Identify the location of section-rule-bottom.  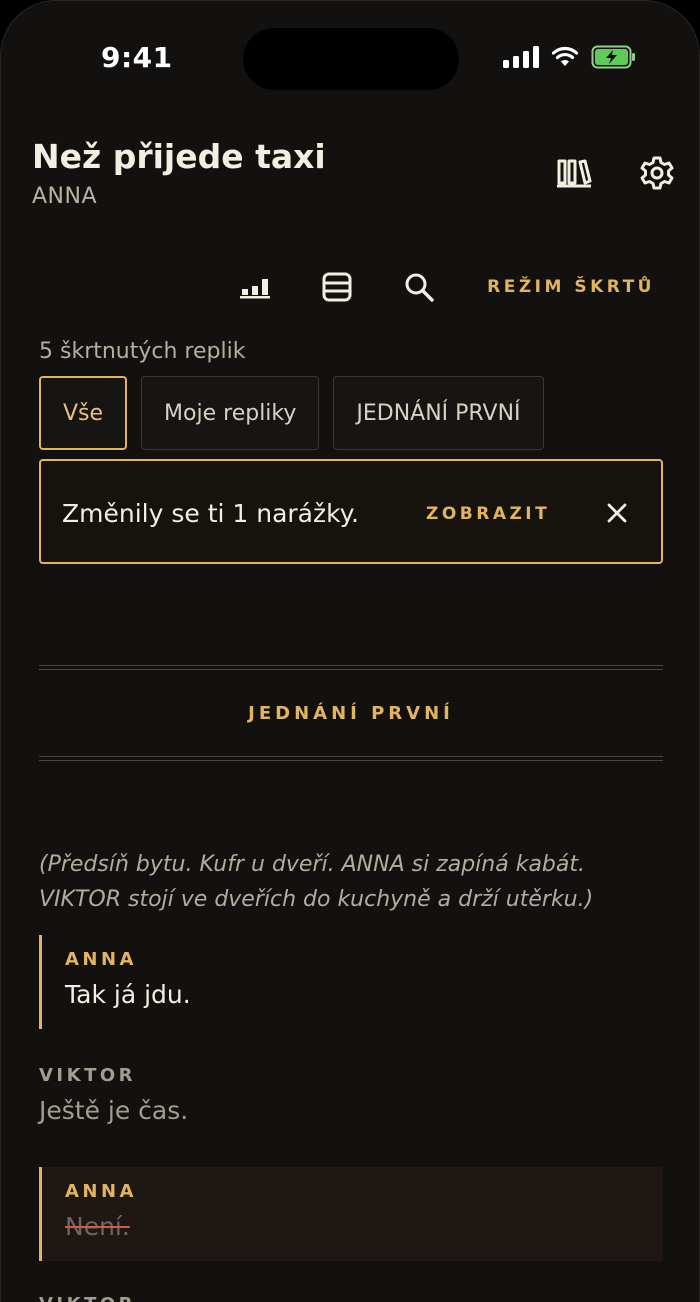
(351, 758).